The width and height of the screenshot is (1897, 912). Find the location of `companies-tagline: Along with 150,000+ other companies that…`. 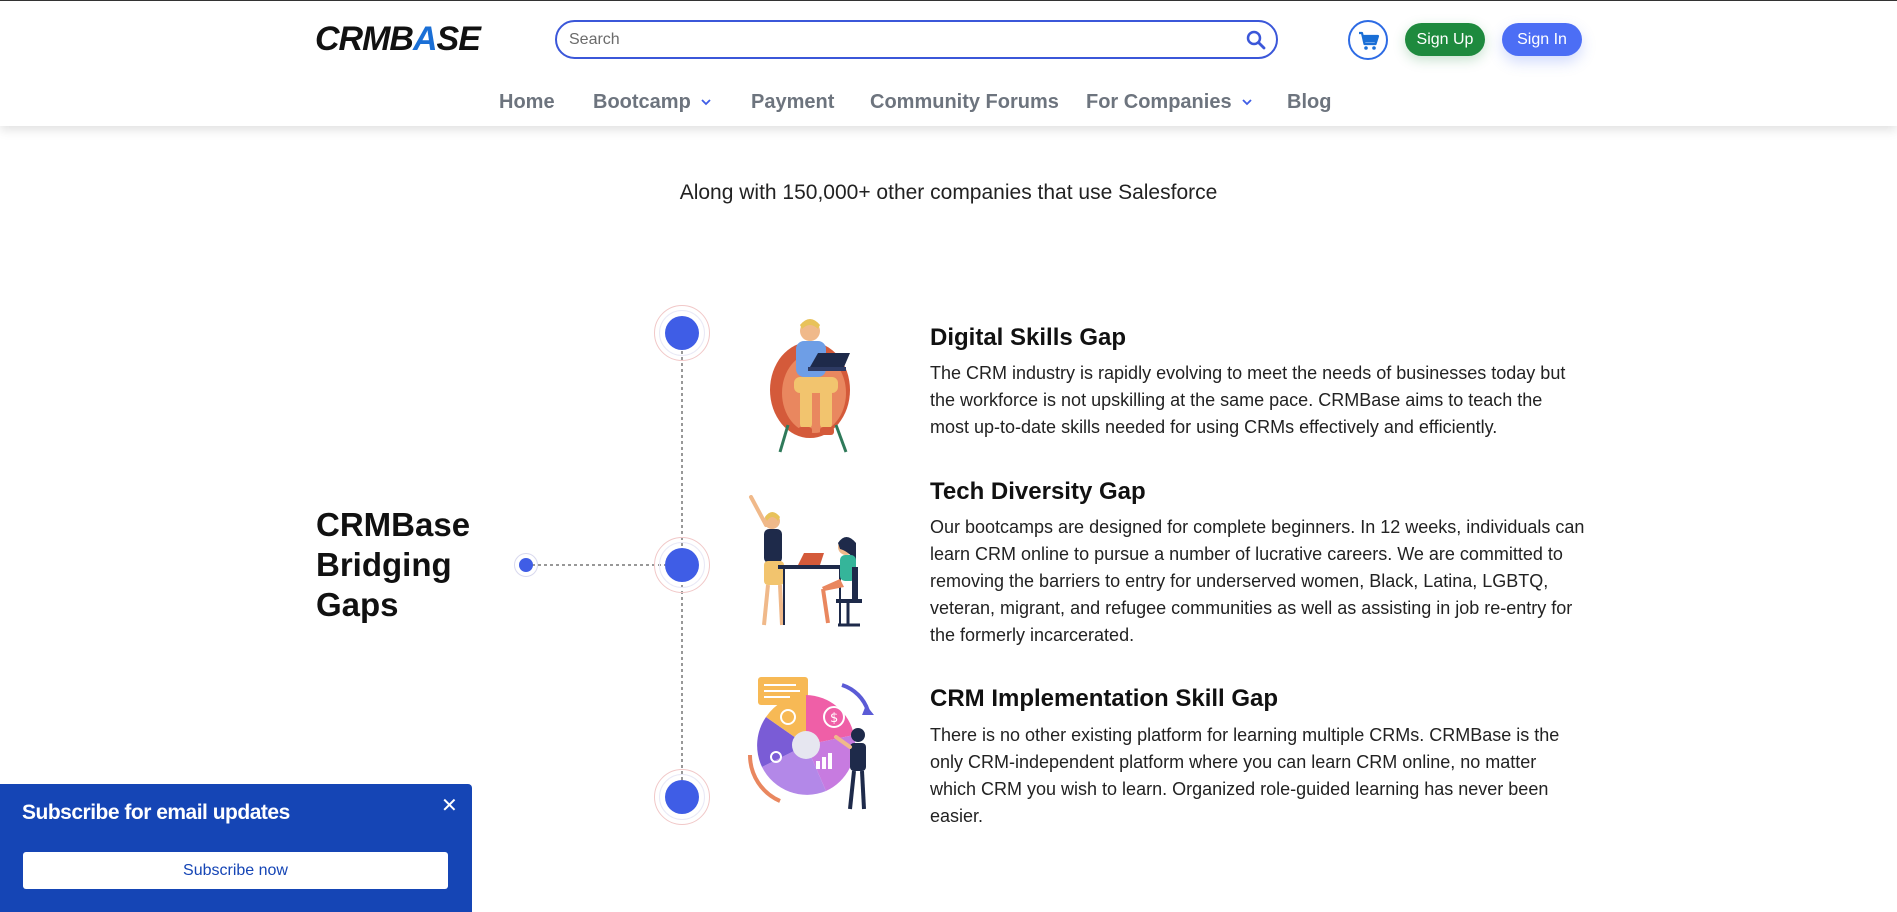

companies-tagline: Along with 150,000+ other companies that… is located at coordinates (948, 192).